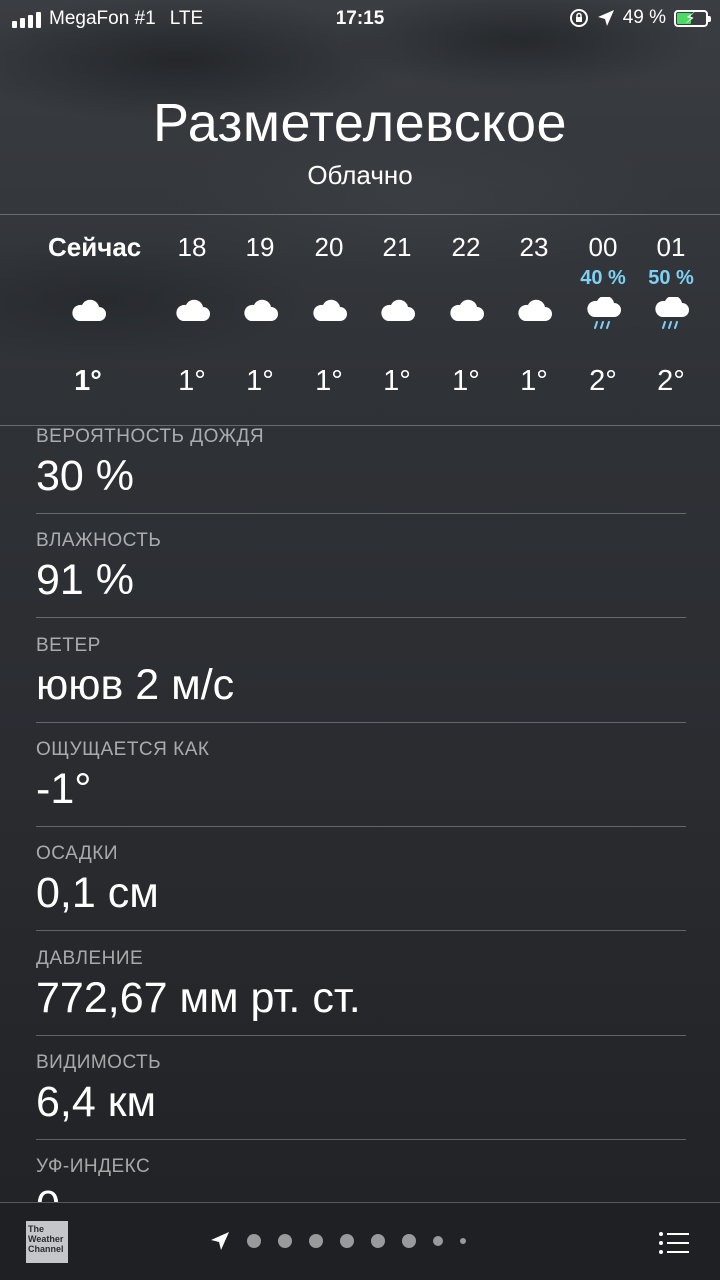 The image size is (720, 1280). I want to click on detail-label: ВИДИМОСТЬ, so click(99, 1062).